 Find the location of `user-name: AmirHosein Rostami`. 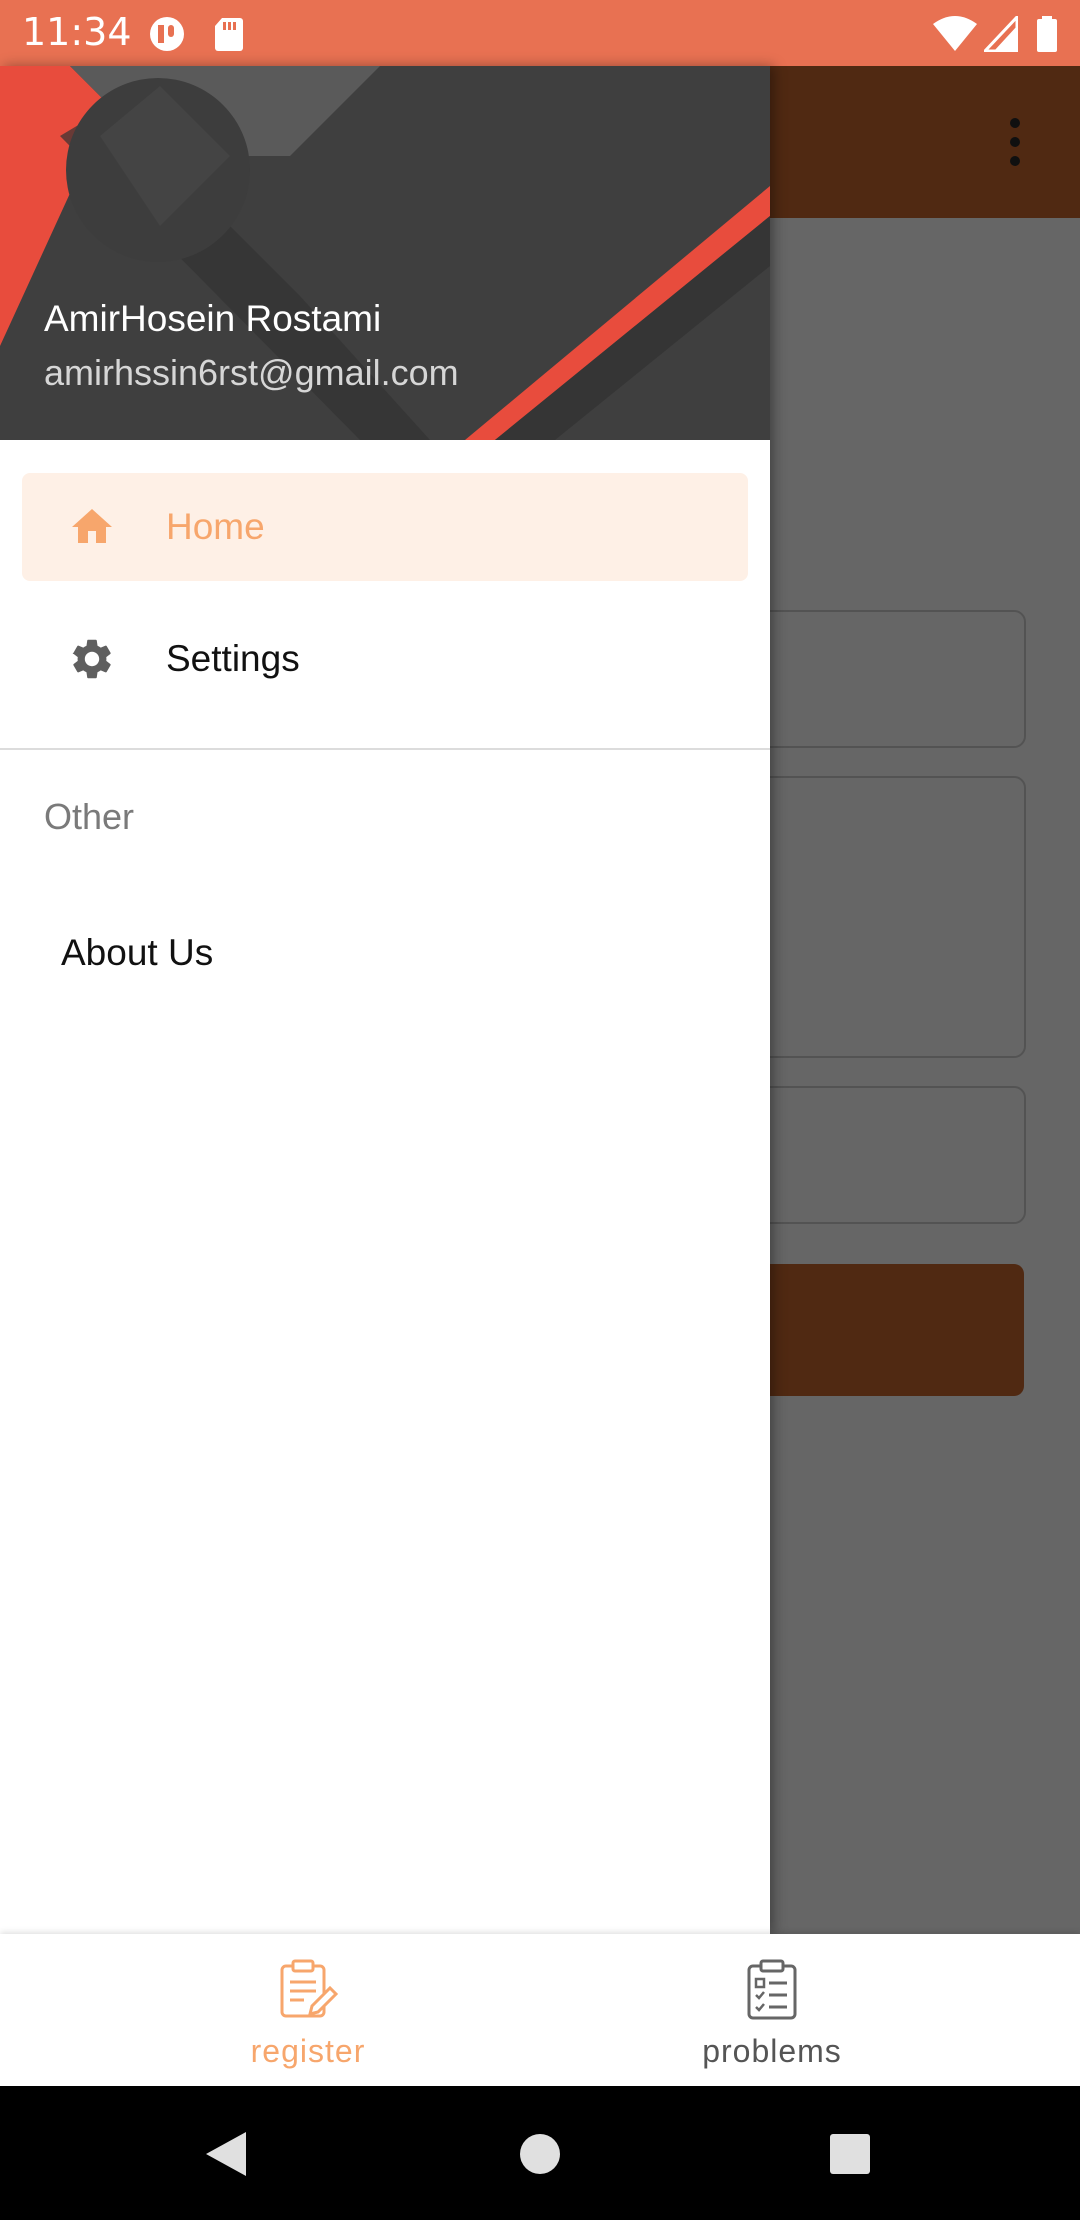

user-name: AmirHosein Rostami is located at coordinates (213, 318).